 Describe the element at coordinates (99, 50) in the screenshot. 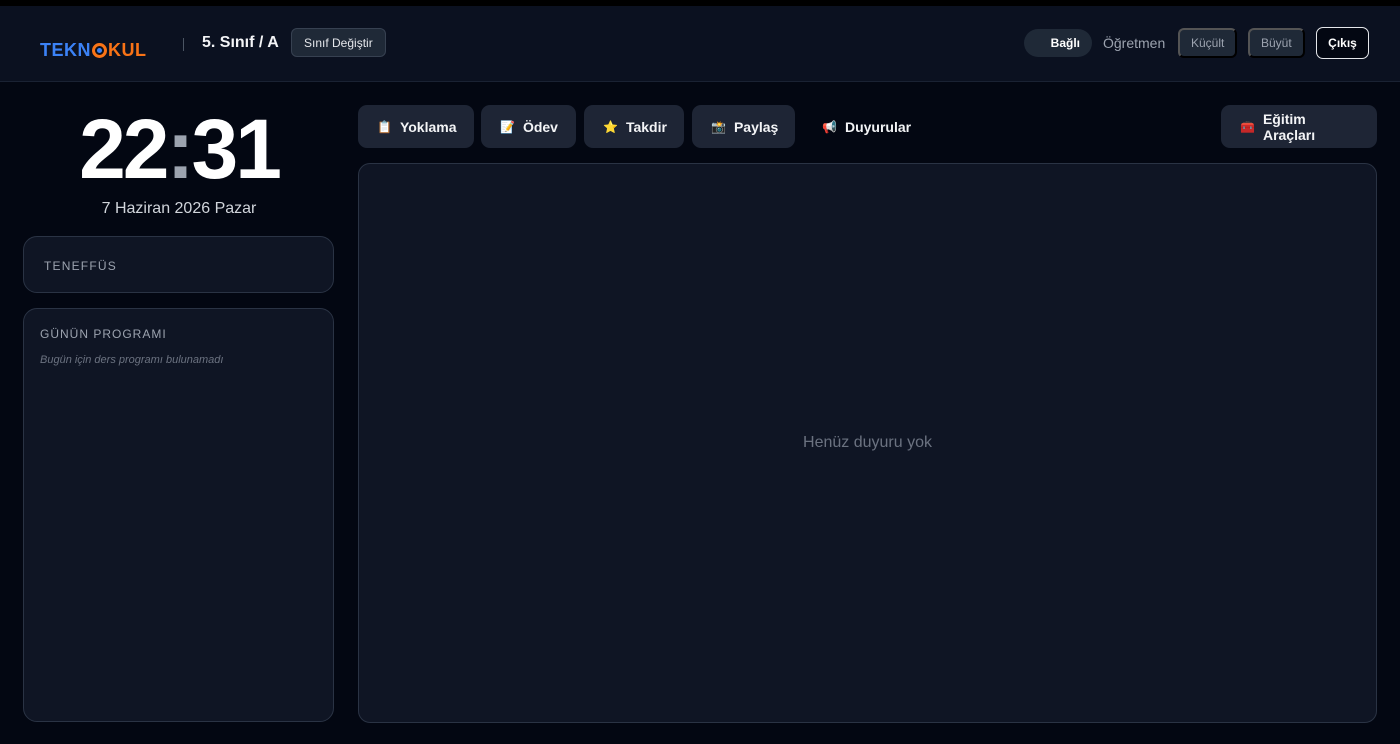

I see `logo-o-icon` at that location.